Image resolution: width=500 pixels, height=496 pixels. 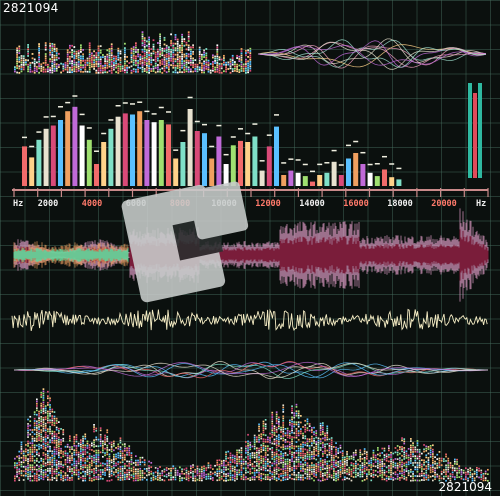 I want to click on tangled-lines-bottom, so click(x=251, y=370).